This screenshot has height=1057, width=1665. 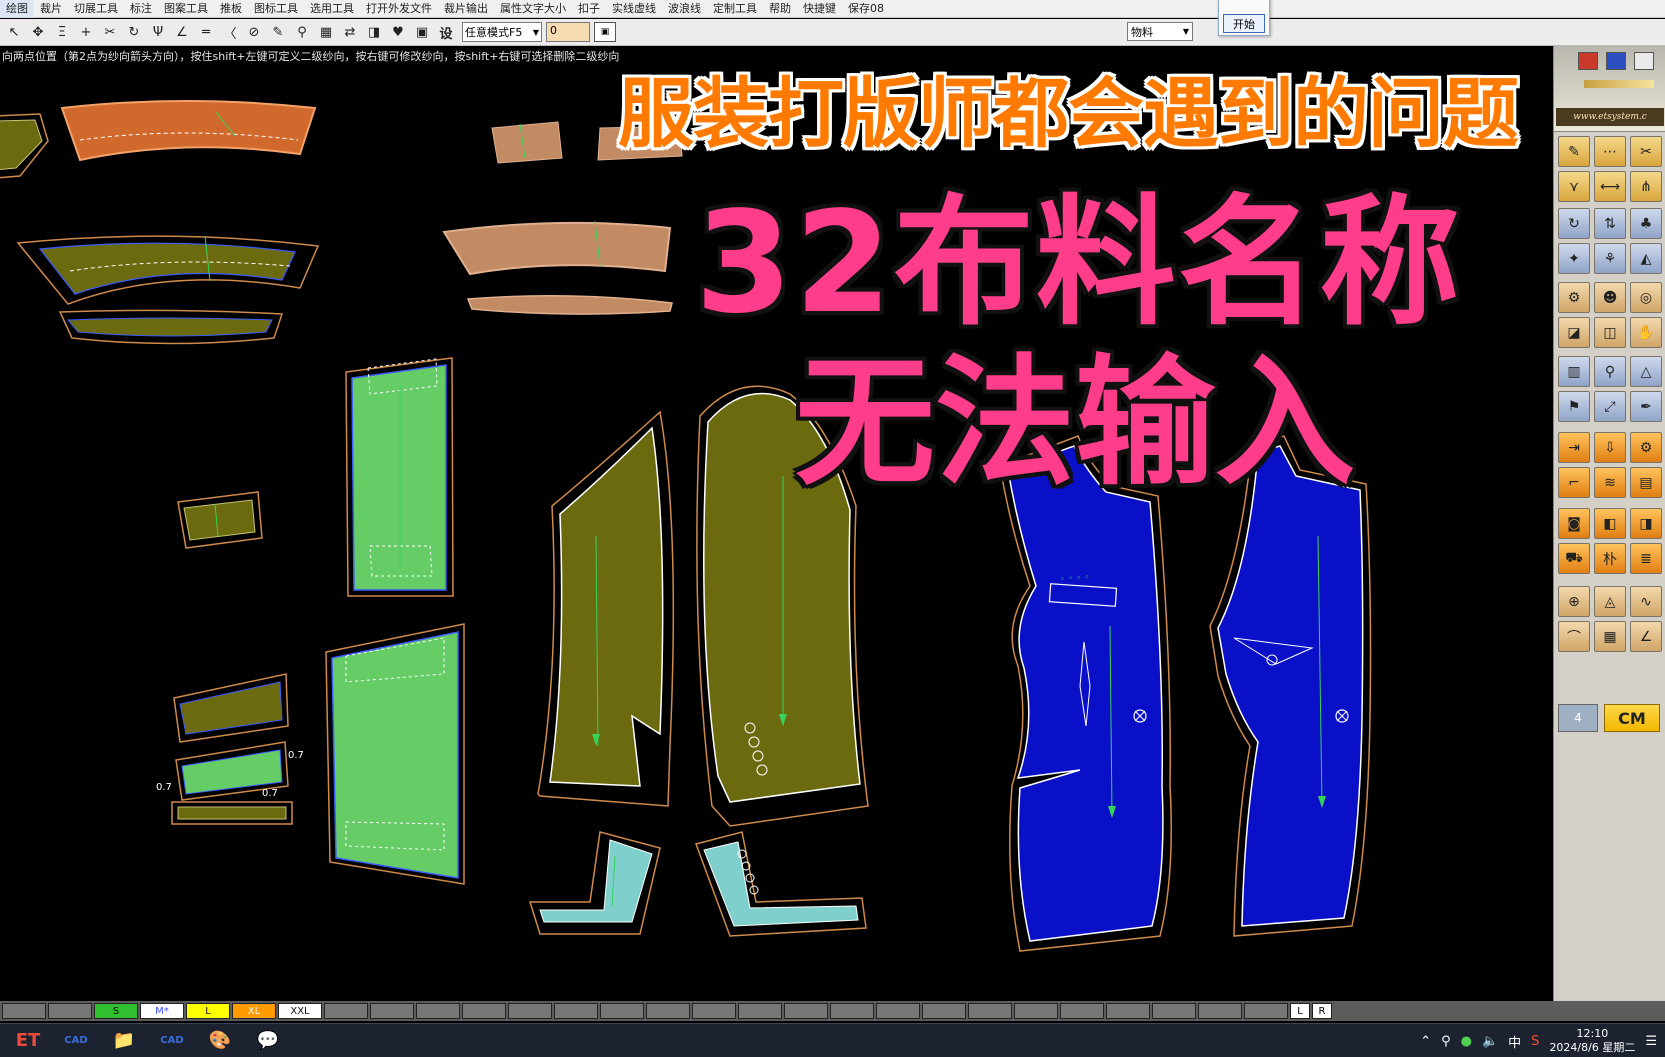 I want to click on tape-icon: ◫, so click(x=1610, y=332).